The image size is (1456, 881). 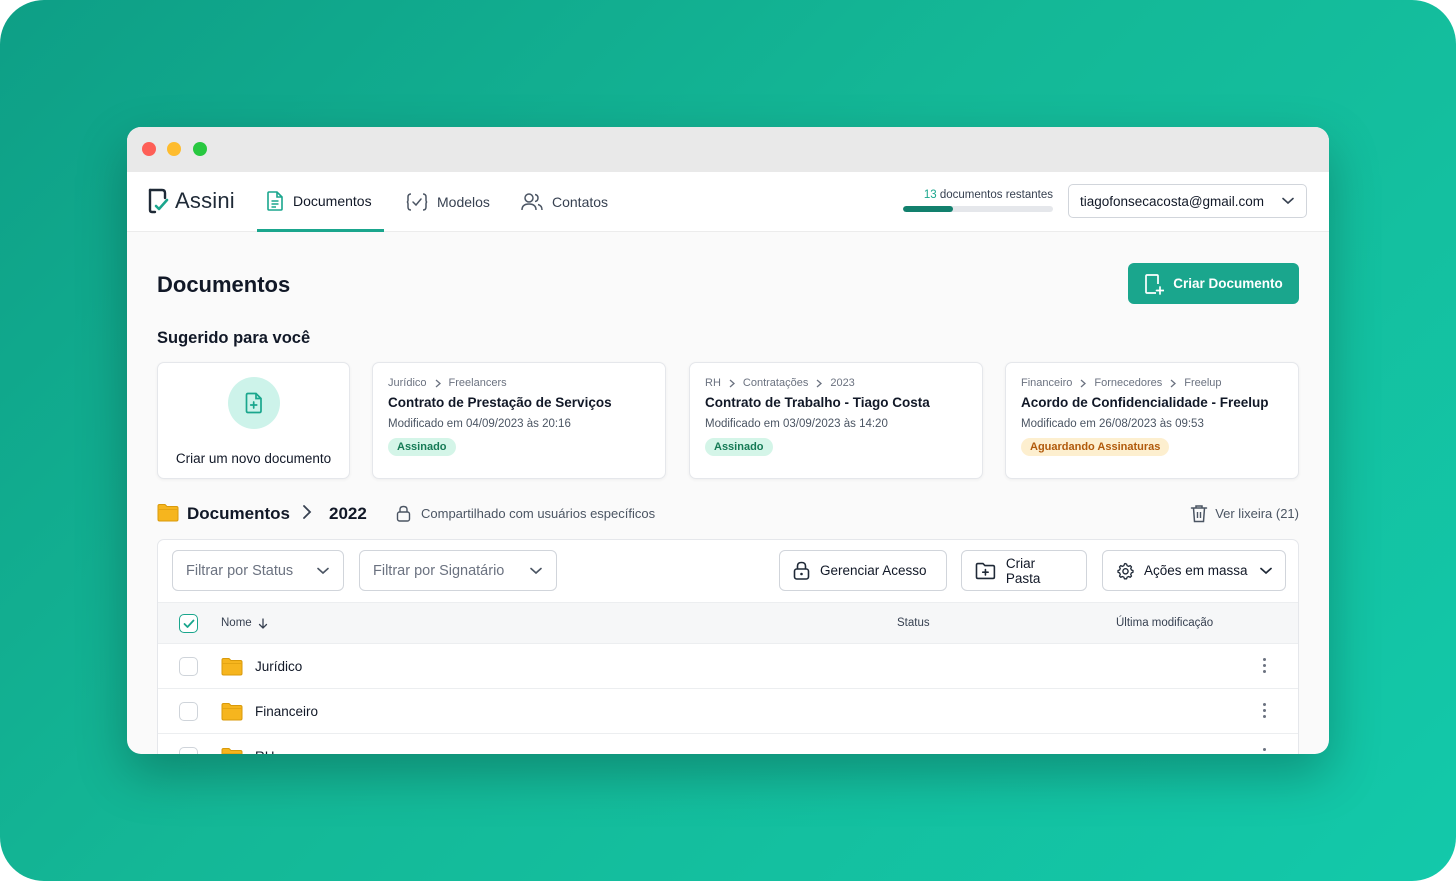 What do you see at coordinates (928, 209) in the screenshot?
I see `quota-progress-fill` at bounding box center [928, 209].